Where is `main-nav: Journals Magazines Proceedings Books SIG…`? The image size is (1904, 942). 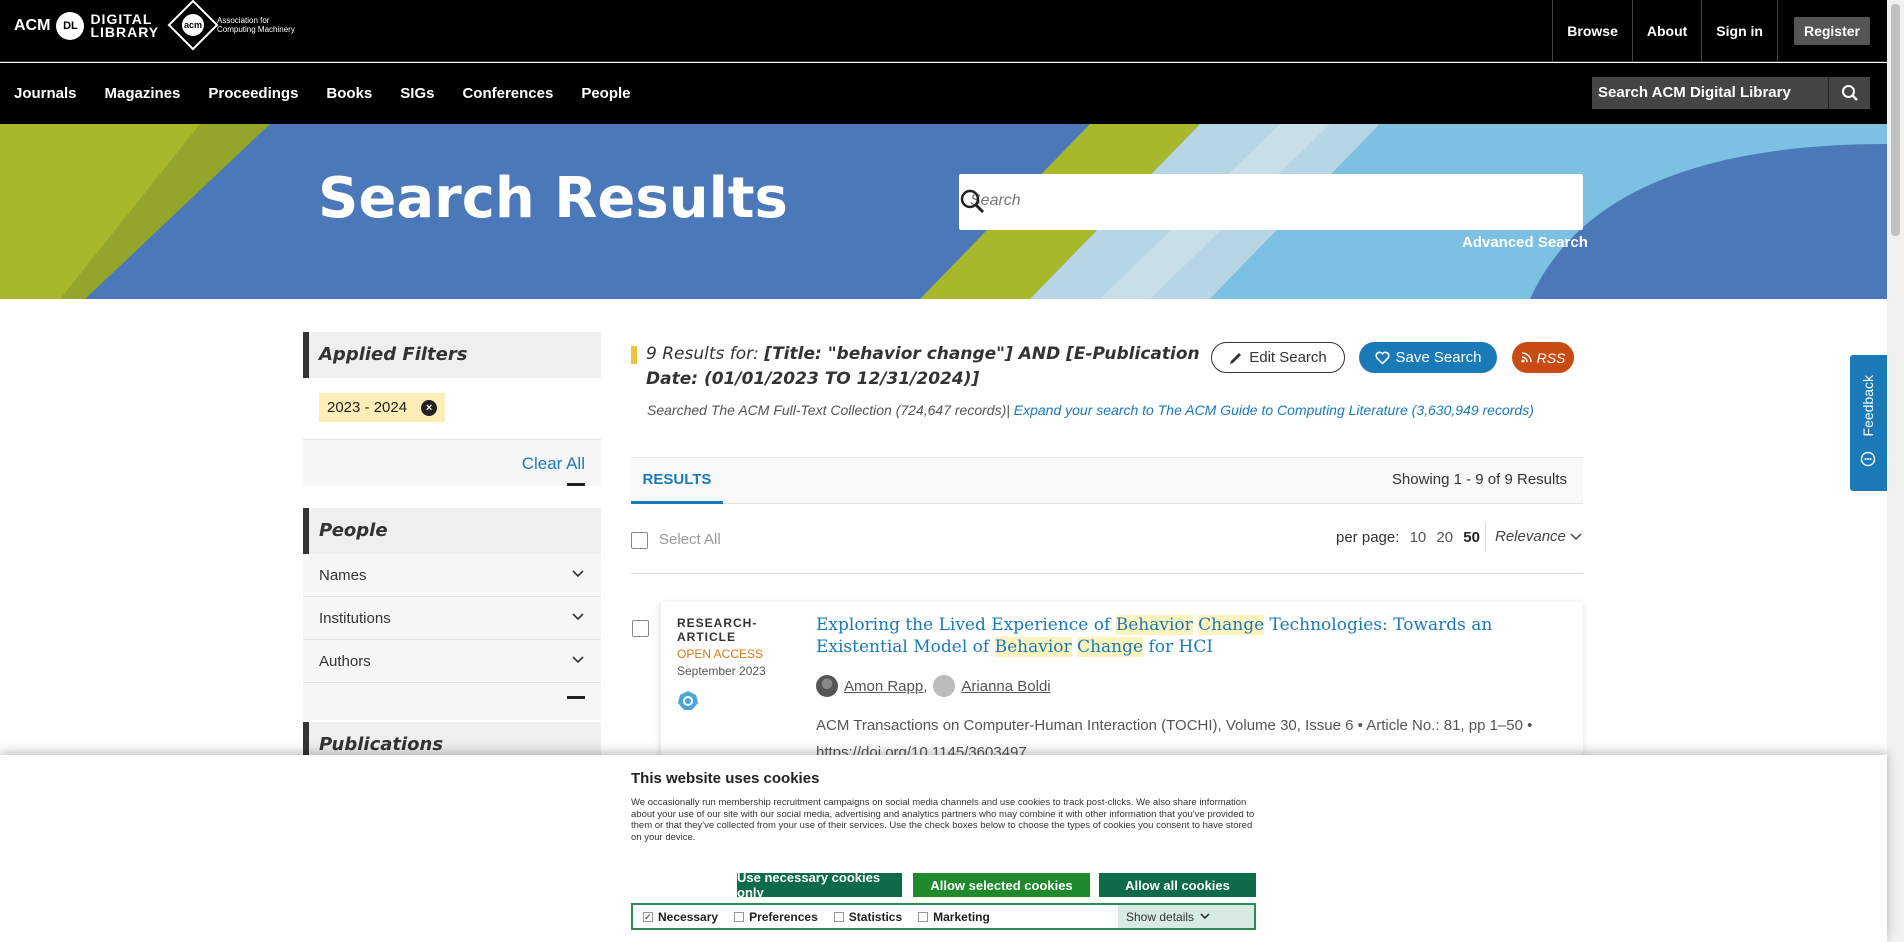 main-nav: Journals Magazines Proceedings Books SIG… is located at coordinates (943, 93).